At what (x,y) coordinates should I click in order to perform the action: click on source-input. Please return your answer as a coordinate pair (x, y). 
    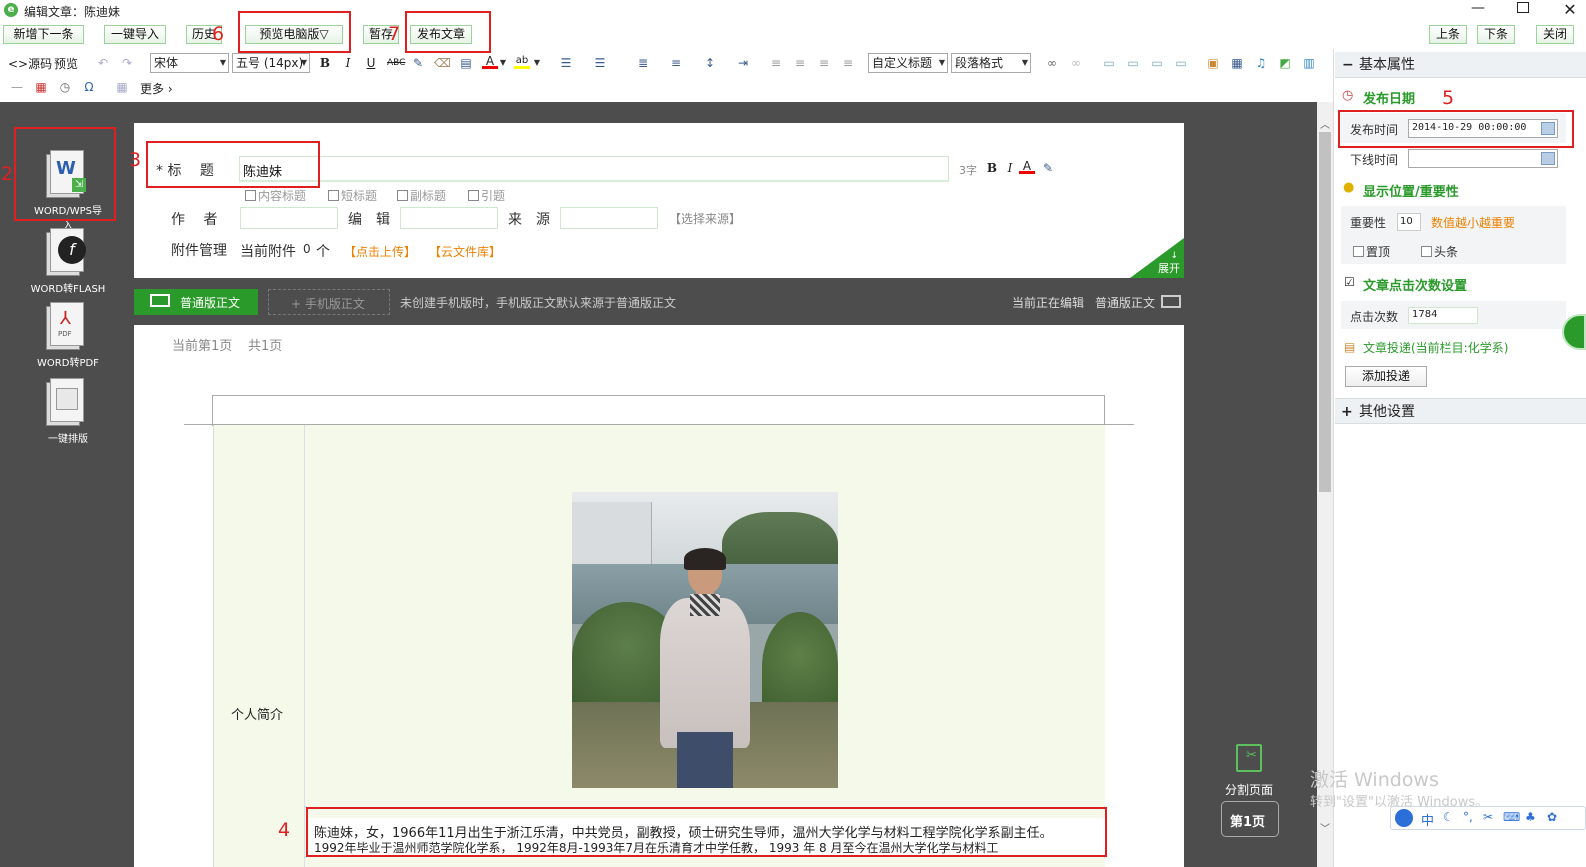
    Looking at the image, I should click on (609, 218).